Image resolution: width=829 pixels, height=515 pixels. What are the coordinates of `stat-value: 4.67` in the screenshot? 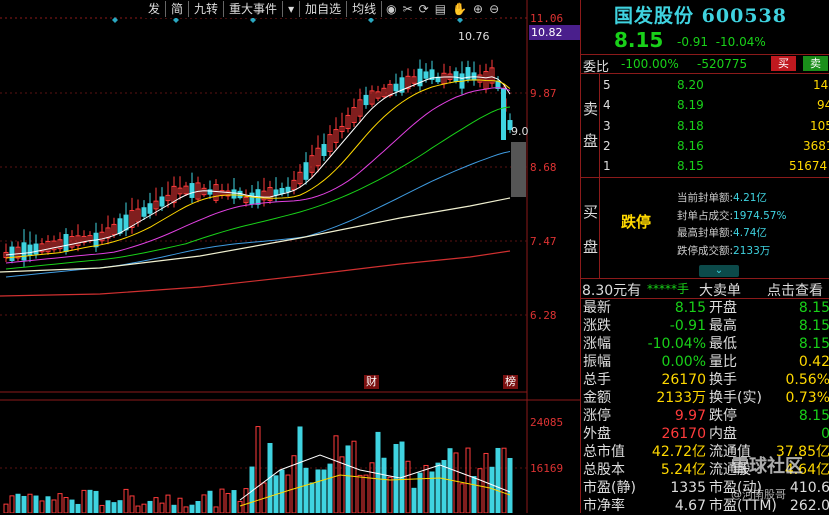 It's located at (690, 506).